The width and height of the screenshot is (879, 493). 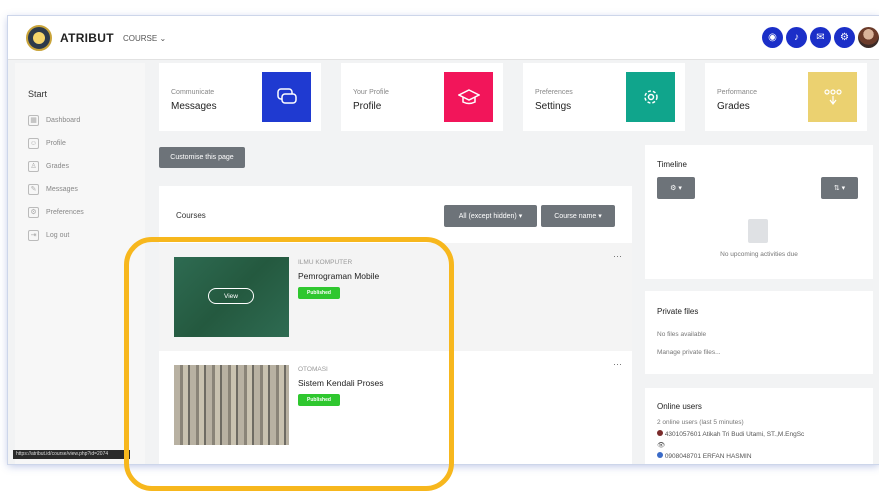 I want to click on gear-icon: ⚙ ▾, so click(x=676, y=188).